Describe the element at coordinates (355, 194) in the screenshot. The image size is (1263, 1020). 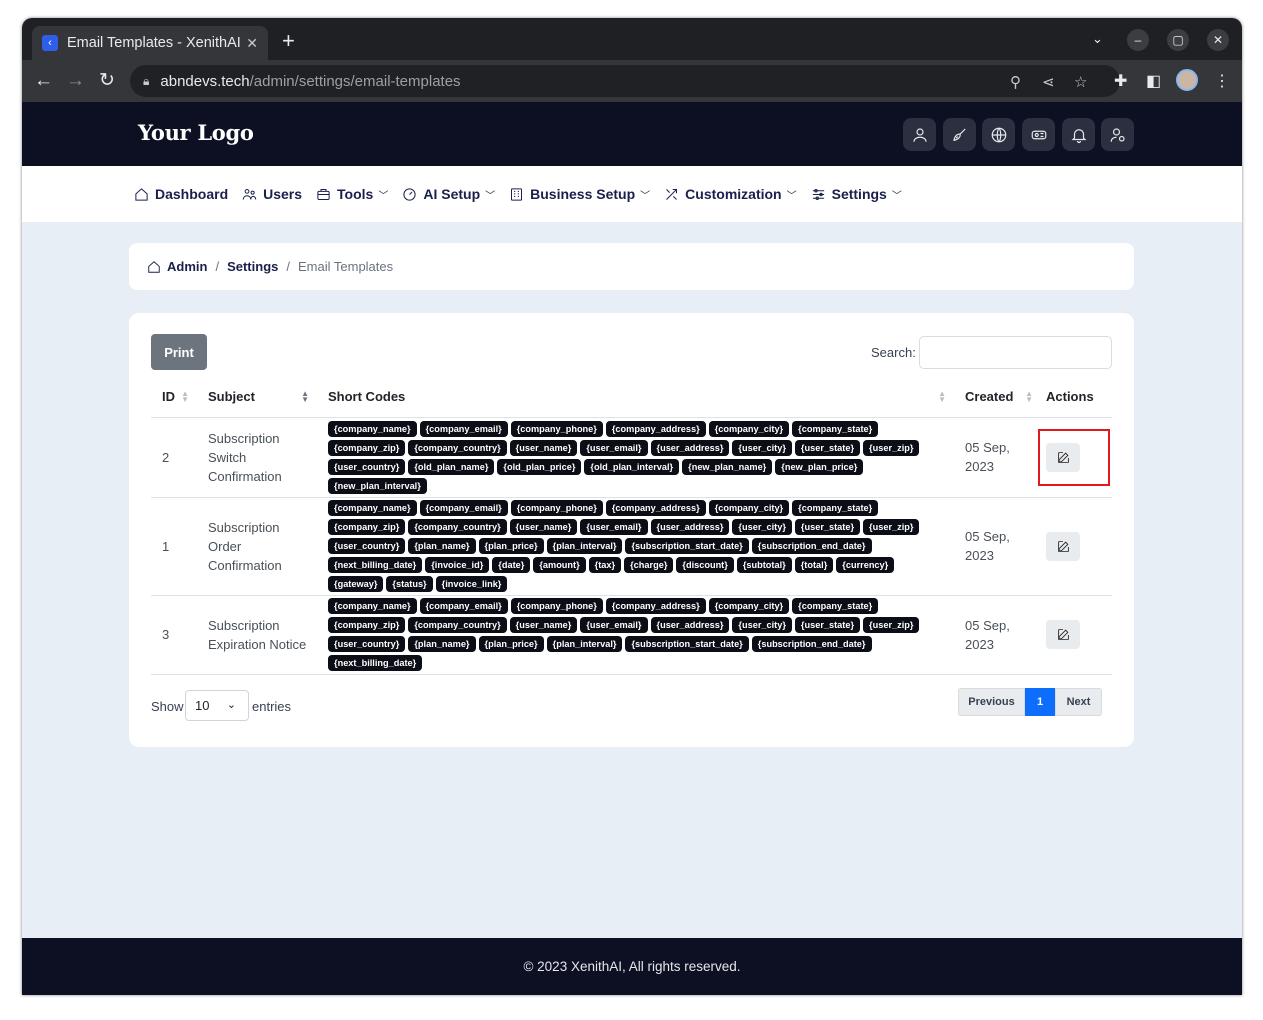
I see `nav-tools-label: Tools` at that location.